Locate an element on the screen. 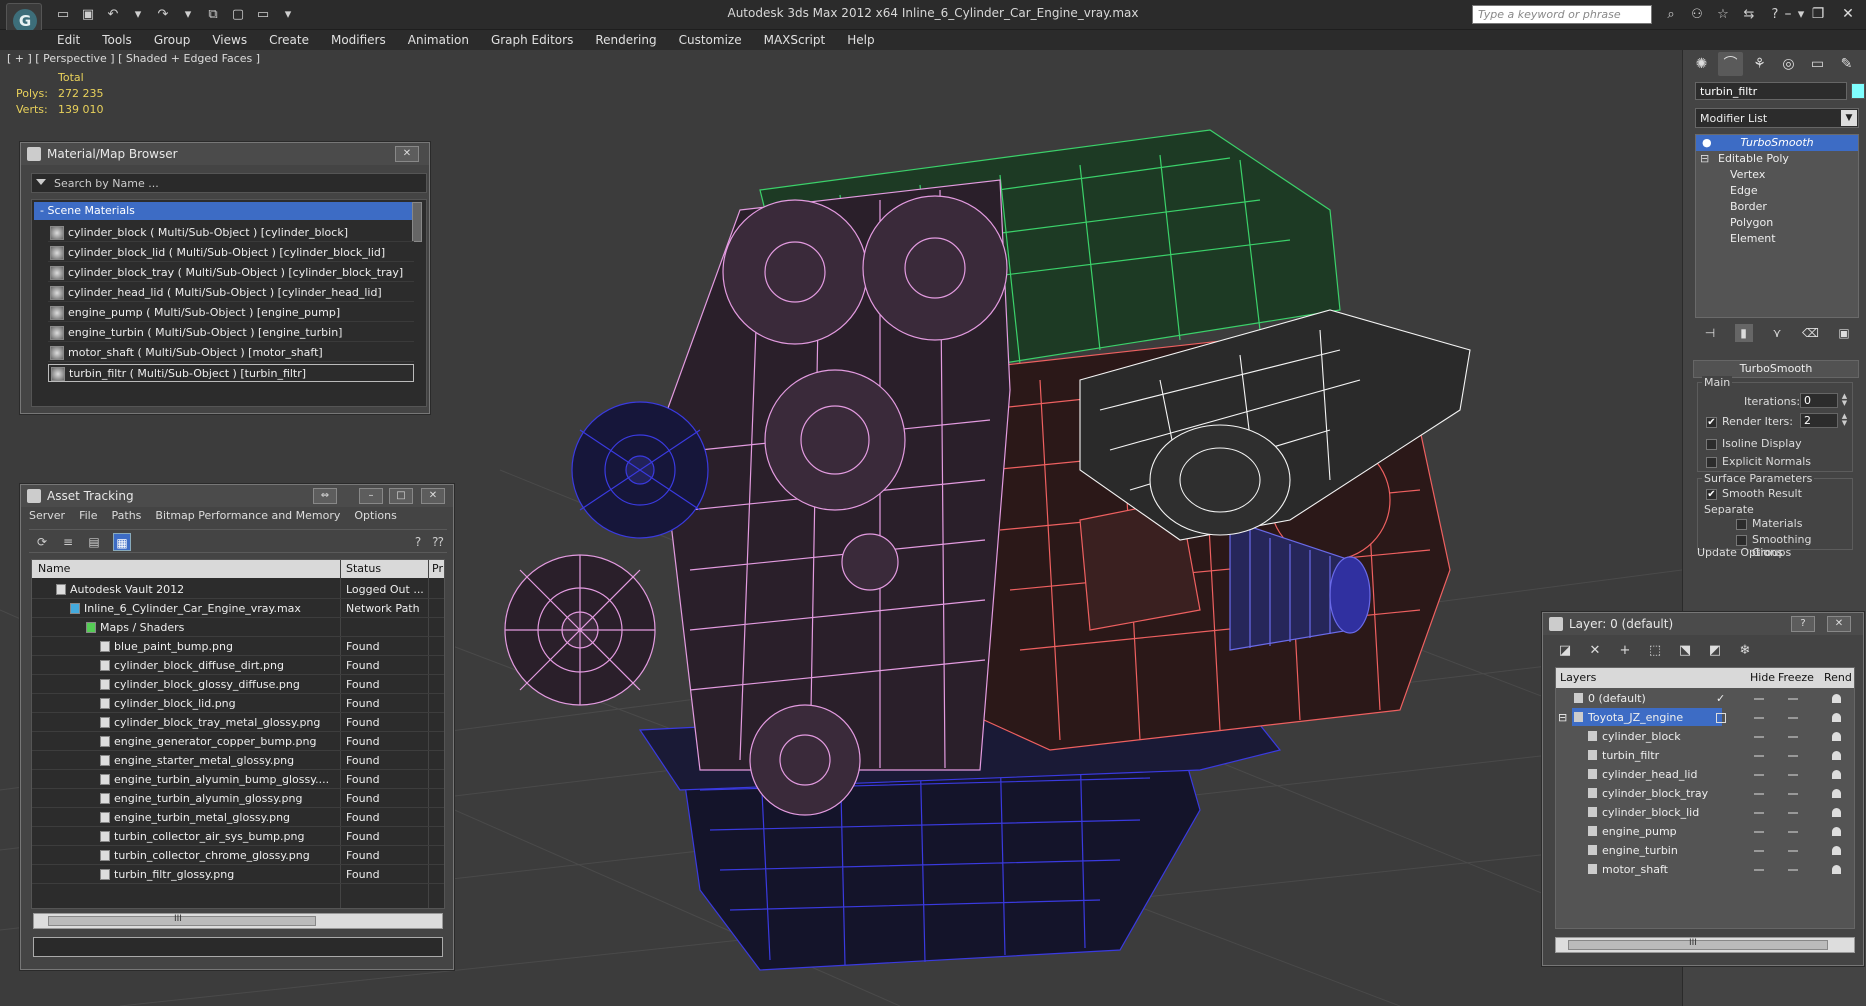 This screenshot has width=1866, height=1006. asset-menu-options: Options is located at coordinates (375, 515).